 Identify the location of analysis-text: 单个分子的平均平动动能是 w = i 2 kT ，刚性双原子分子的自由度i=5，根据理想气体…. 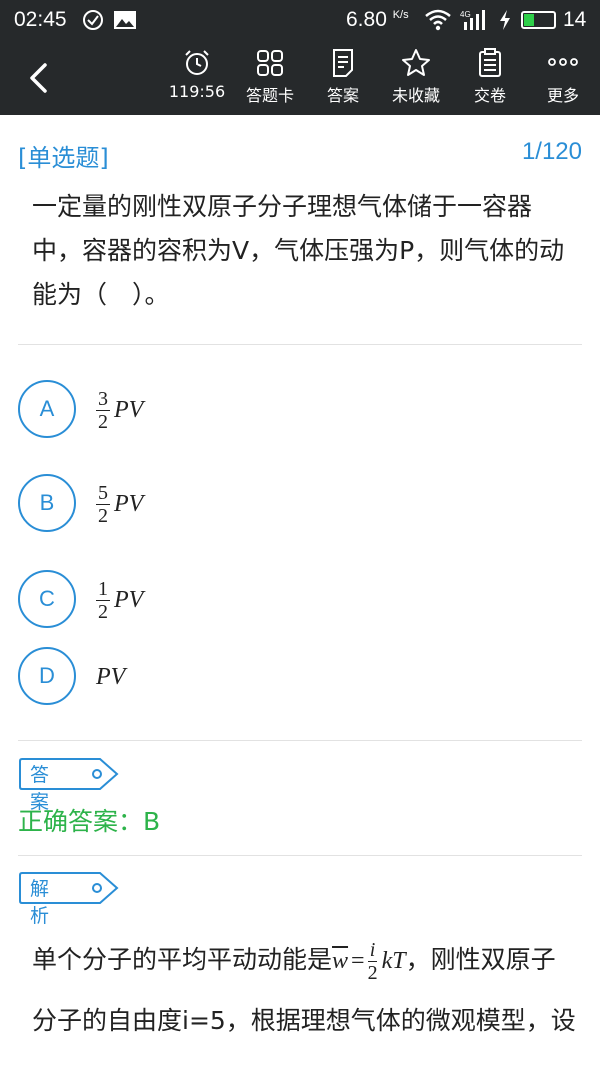
(306, 998).